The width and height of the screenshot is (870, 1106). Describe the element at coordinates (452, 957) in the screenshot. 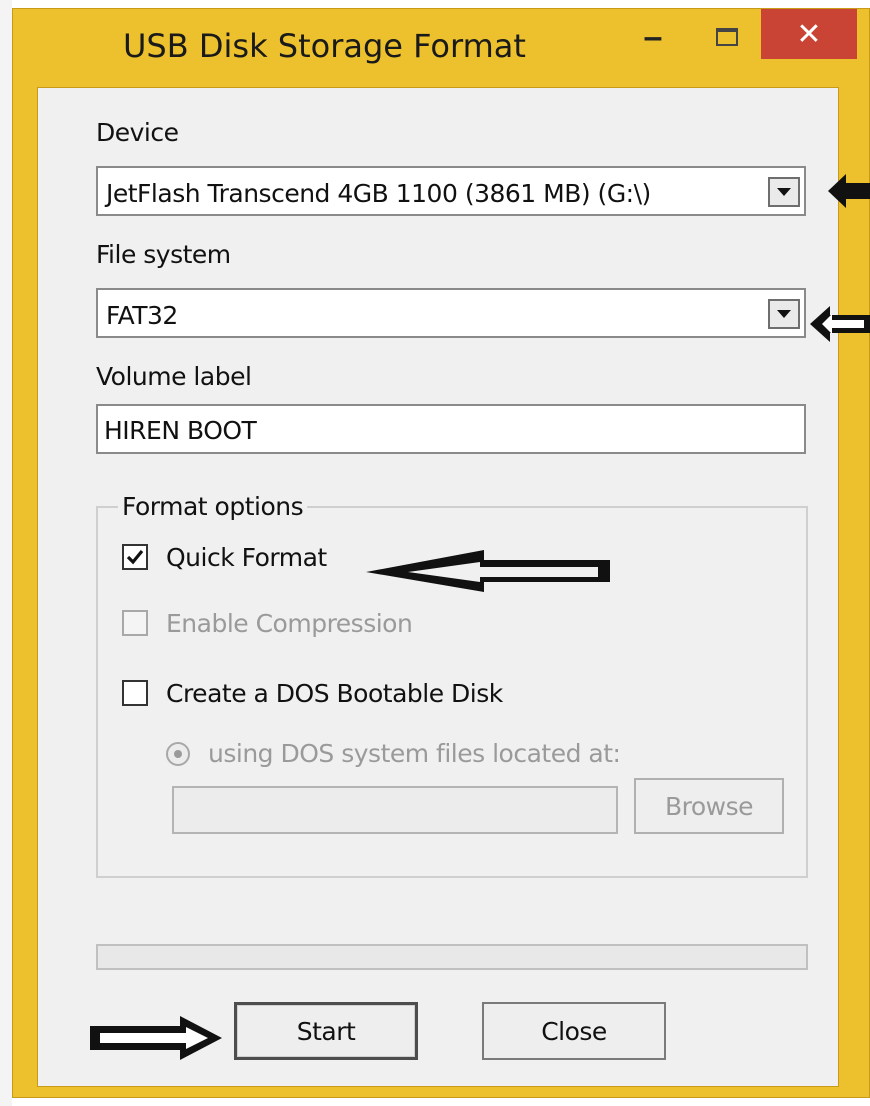

I see `format-progress-bar` at that location.